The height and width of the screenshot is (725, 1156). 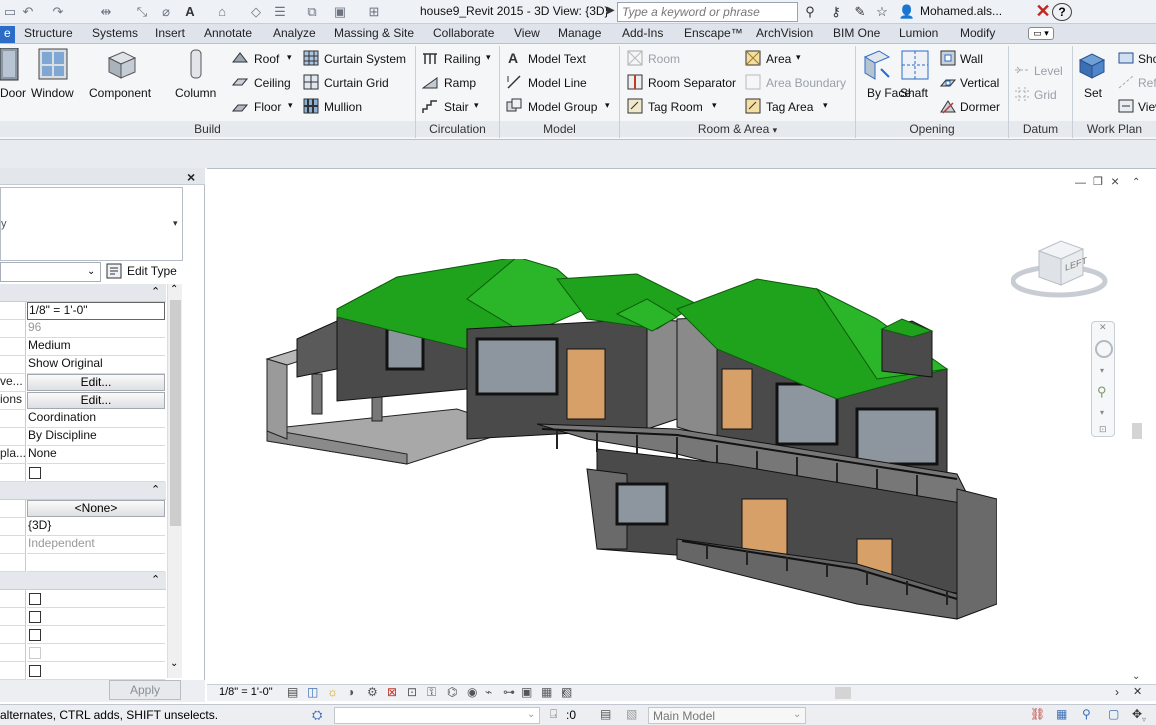 What do you see at coordinates (10, 12) in the screenshot?
I see `save-icon: ▭` at bounding box center [10, 12].